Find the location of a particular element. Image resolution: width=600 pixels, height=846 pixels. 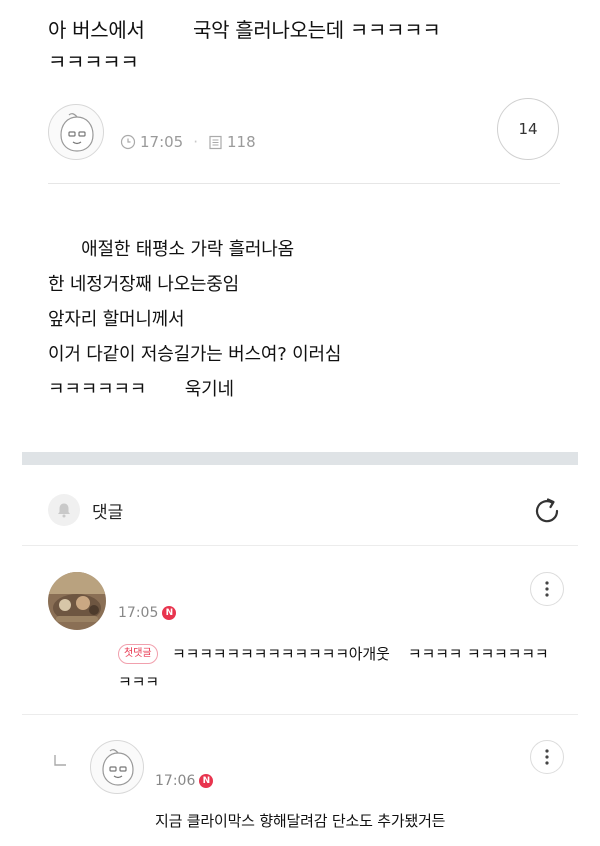

comment-time: 17:05 N is located at coordinates (147, 613).